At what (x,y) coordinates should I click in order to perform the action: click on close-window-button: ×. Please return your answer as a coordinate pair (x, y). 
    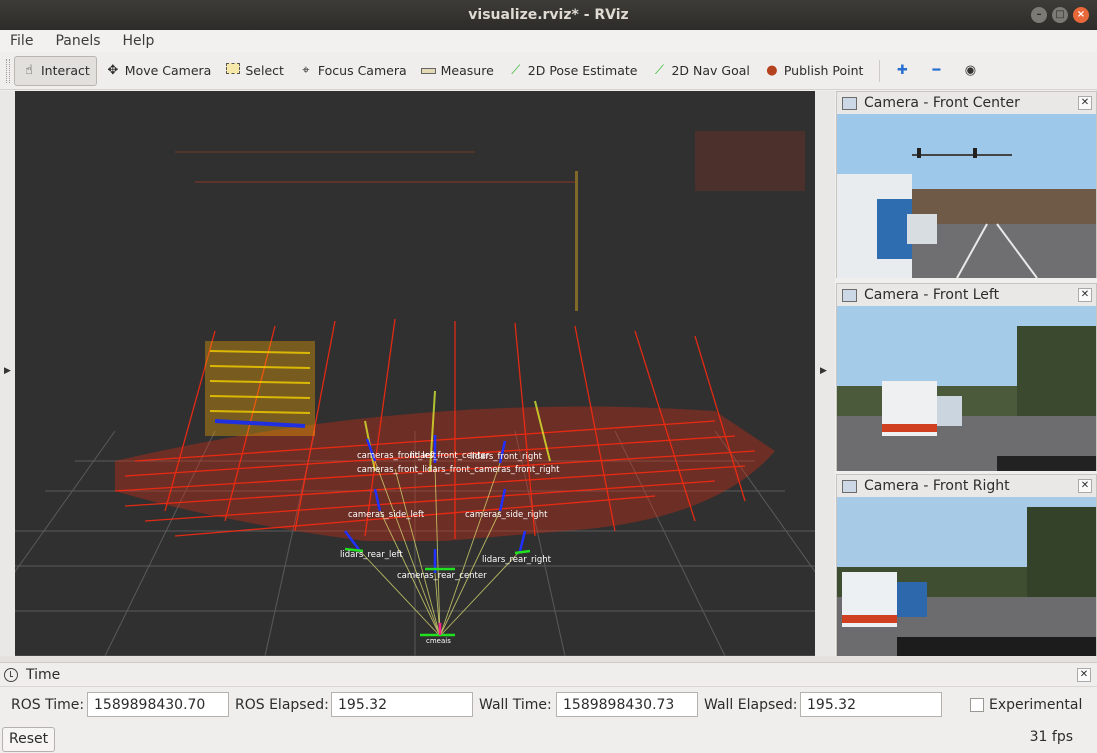
    Looking at the image, I should click on (1081, 15).